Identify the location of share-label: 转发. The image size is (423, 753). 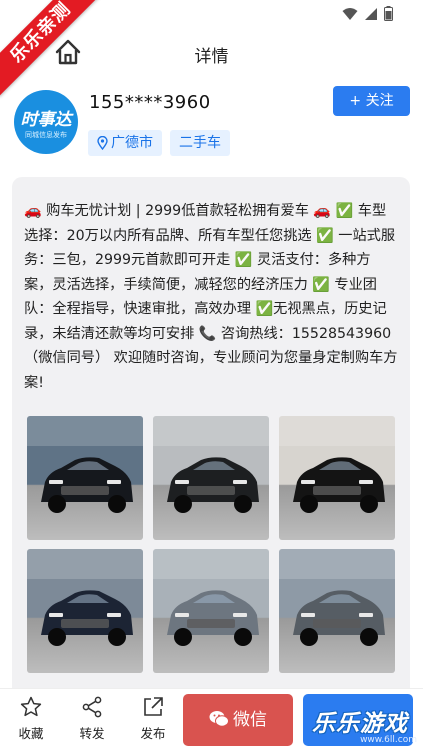
(92, 733).